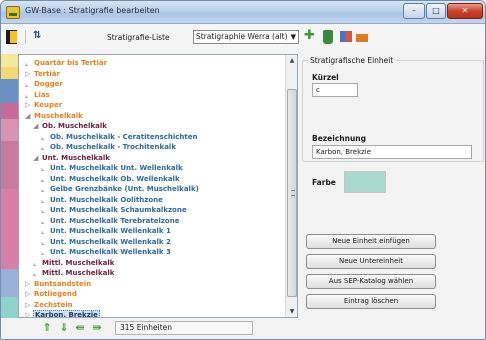 This screenshot has width=486, height=340. What do you see at coordinates (292, 60) in the screenshot?
I see `scroll-up-icon: ▲` at bounding box center [292, 60].